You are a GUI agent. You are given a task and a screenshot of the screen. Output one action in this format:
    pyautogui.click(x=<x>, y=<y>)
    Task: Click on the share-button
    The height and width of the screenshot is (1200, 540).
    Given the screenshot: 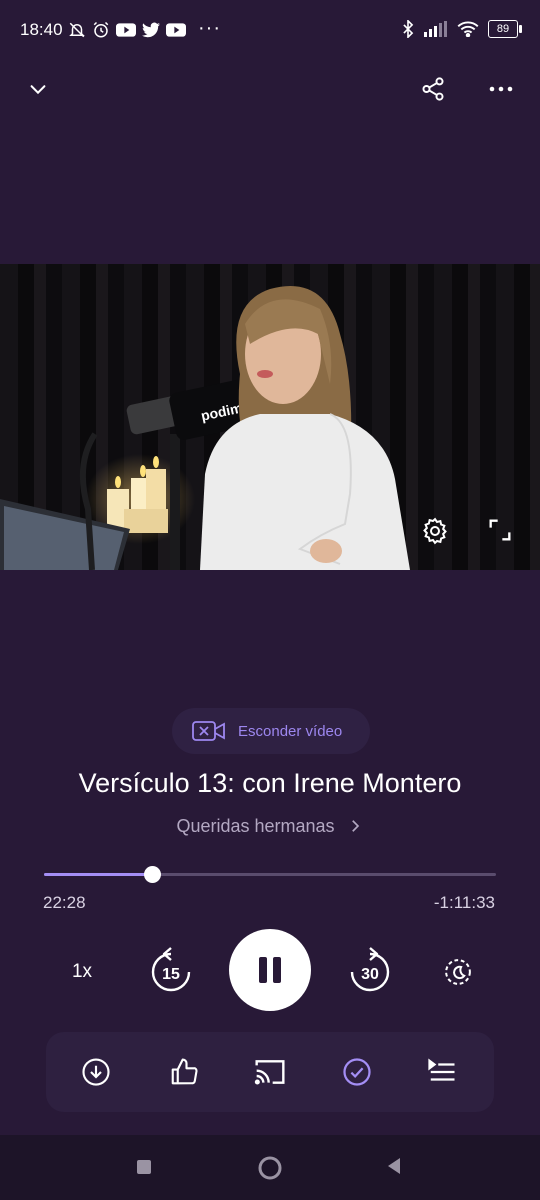 What is the action you would take?
    pyautogui.click(x=433, y=89)
    